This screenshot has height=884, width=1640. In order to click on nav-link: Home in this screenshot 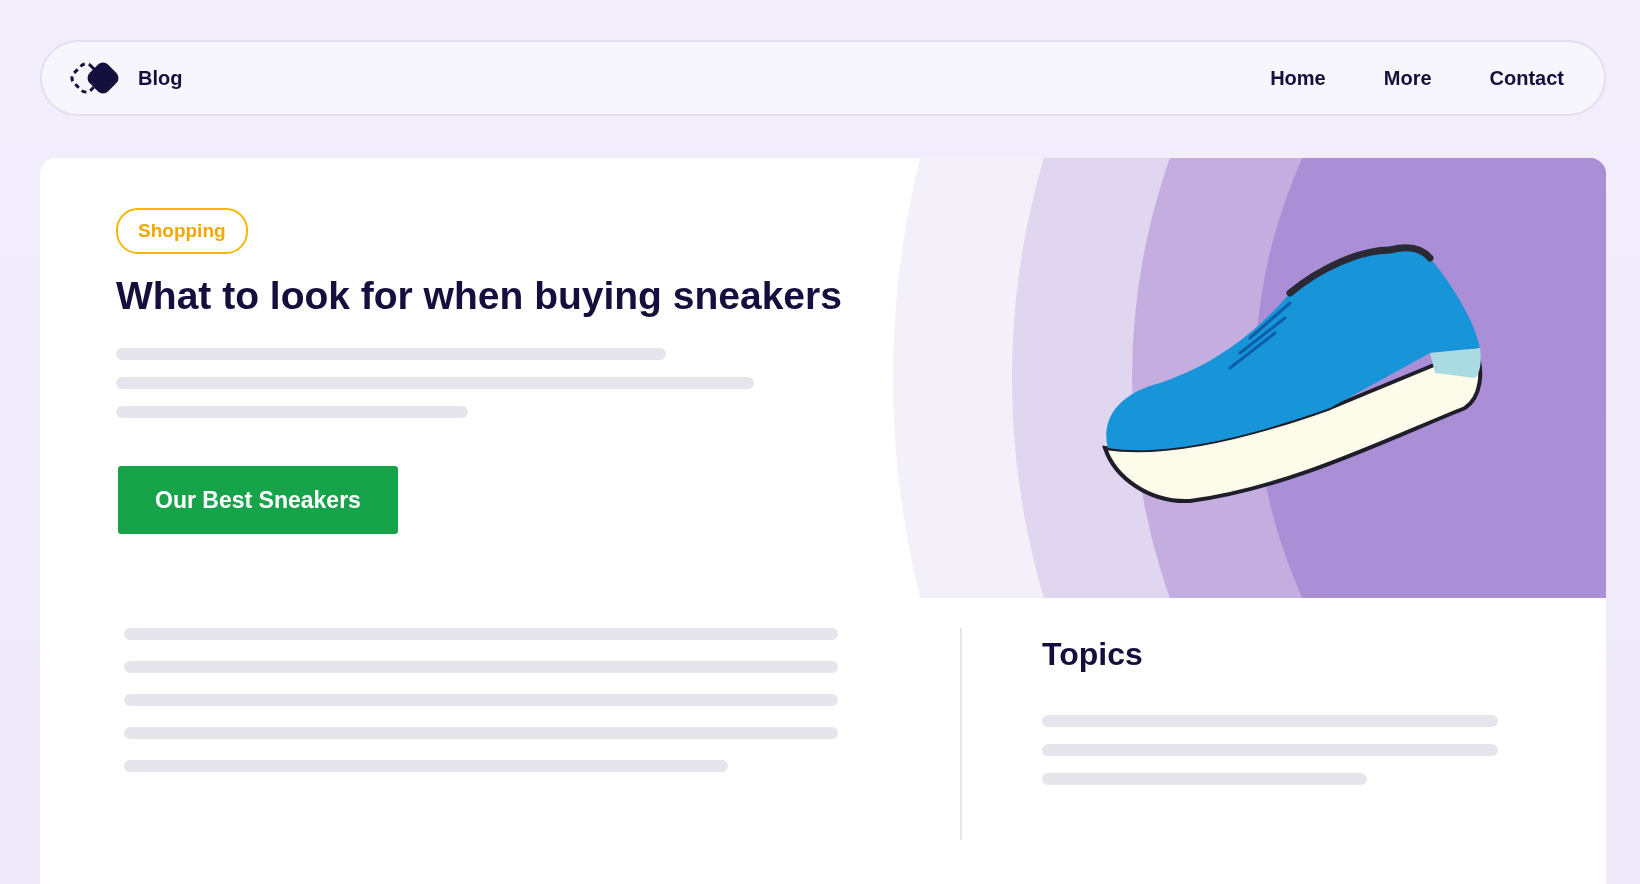, I will do `click(1298, 78)`.